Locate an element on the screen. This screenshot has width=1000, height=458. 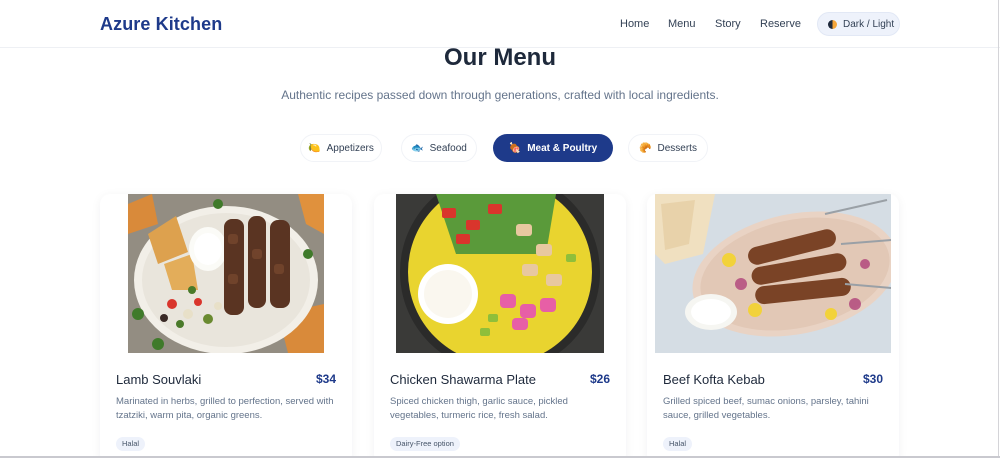
tab-label: Seafood is located at coordinates (448, 148).